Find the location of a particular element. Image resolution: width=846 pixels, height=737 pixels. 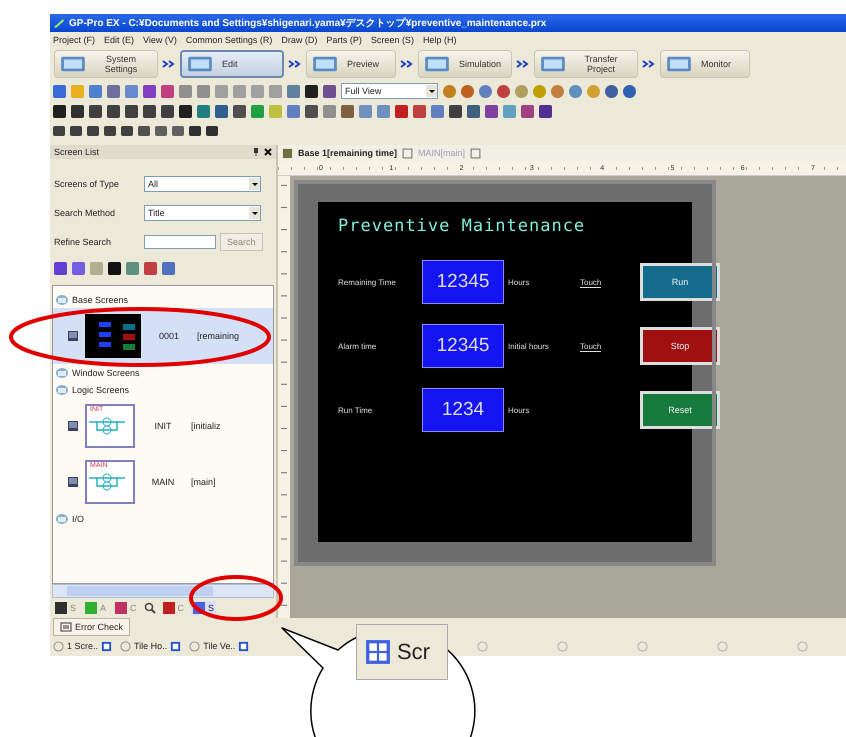

menu-item: Project (F) is located at coordinates (74, 39).